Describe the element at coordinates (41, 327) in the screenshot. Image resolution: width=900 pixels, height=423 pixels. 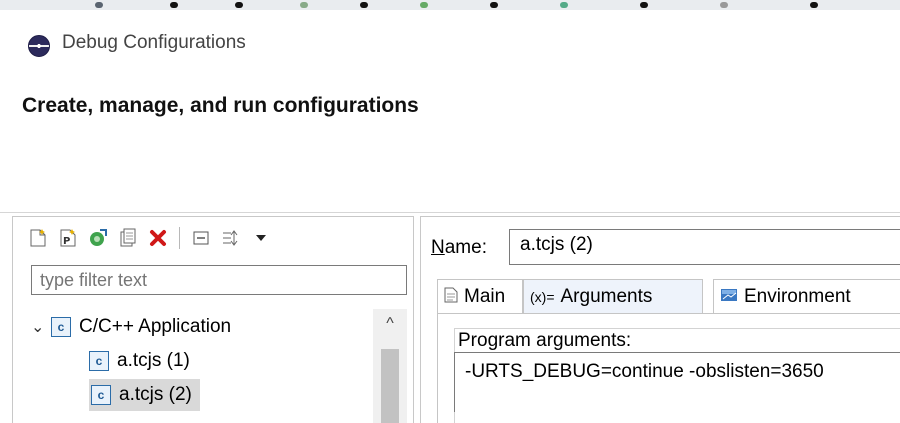
I see `chevron-down-icon: ⌄` at that location.